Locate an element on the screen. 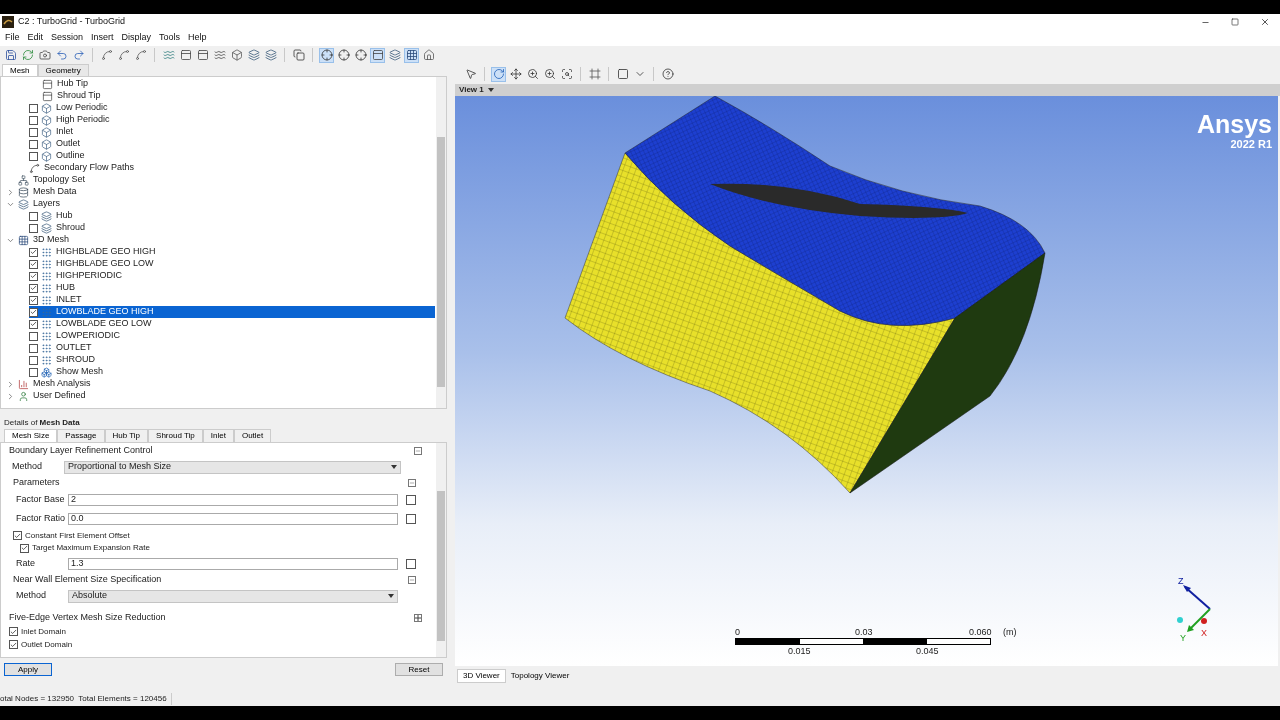 The width and height of the screenshot is (1280, 720). tab: Mesh Size is located at coordinates (31, 435).